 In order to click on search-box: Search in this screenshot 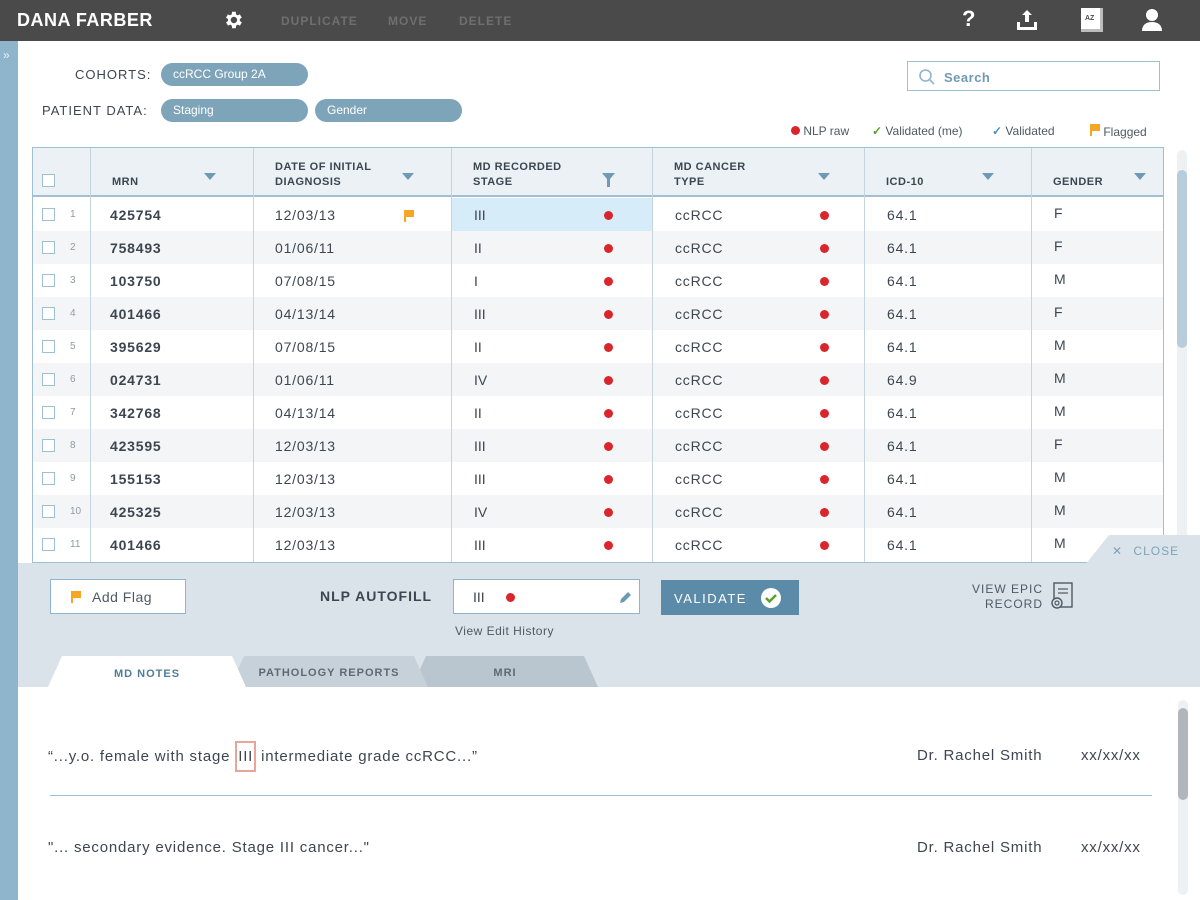, I will do `click(1033, 76)`.